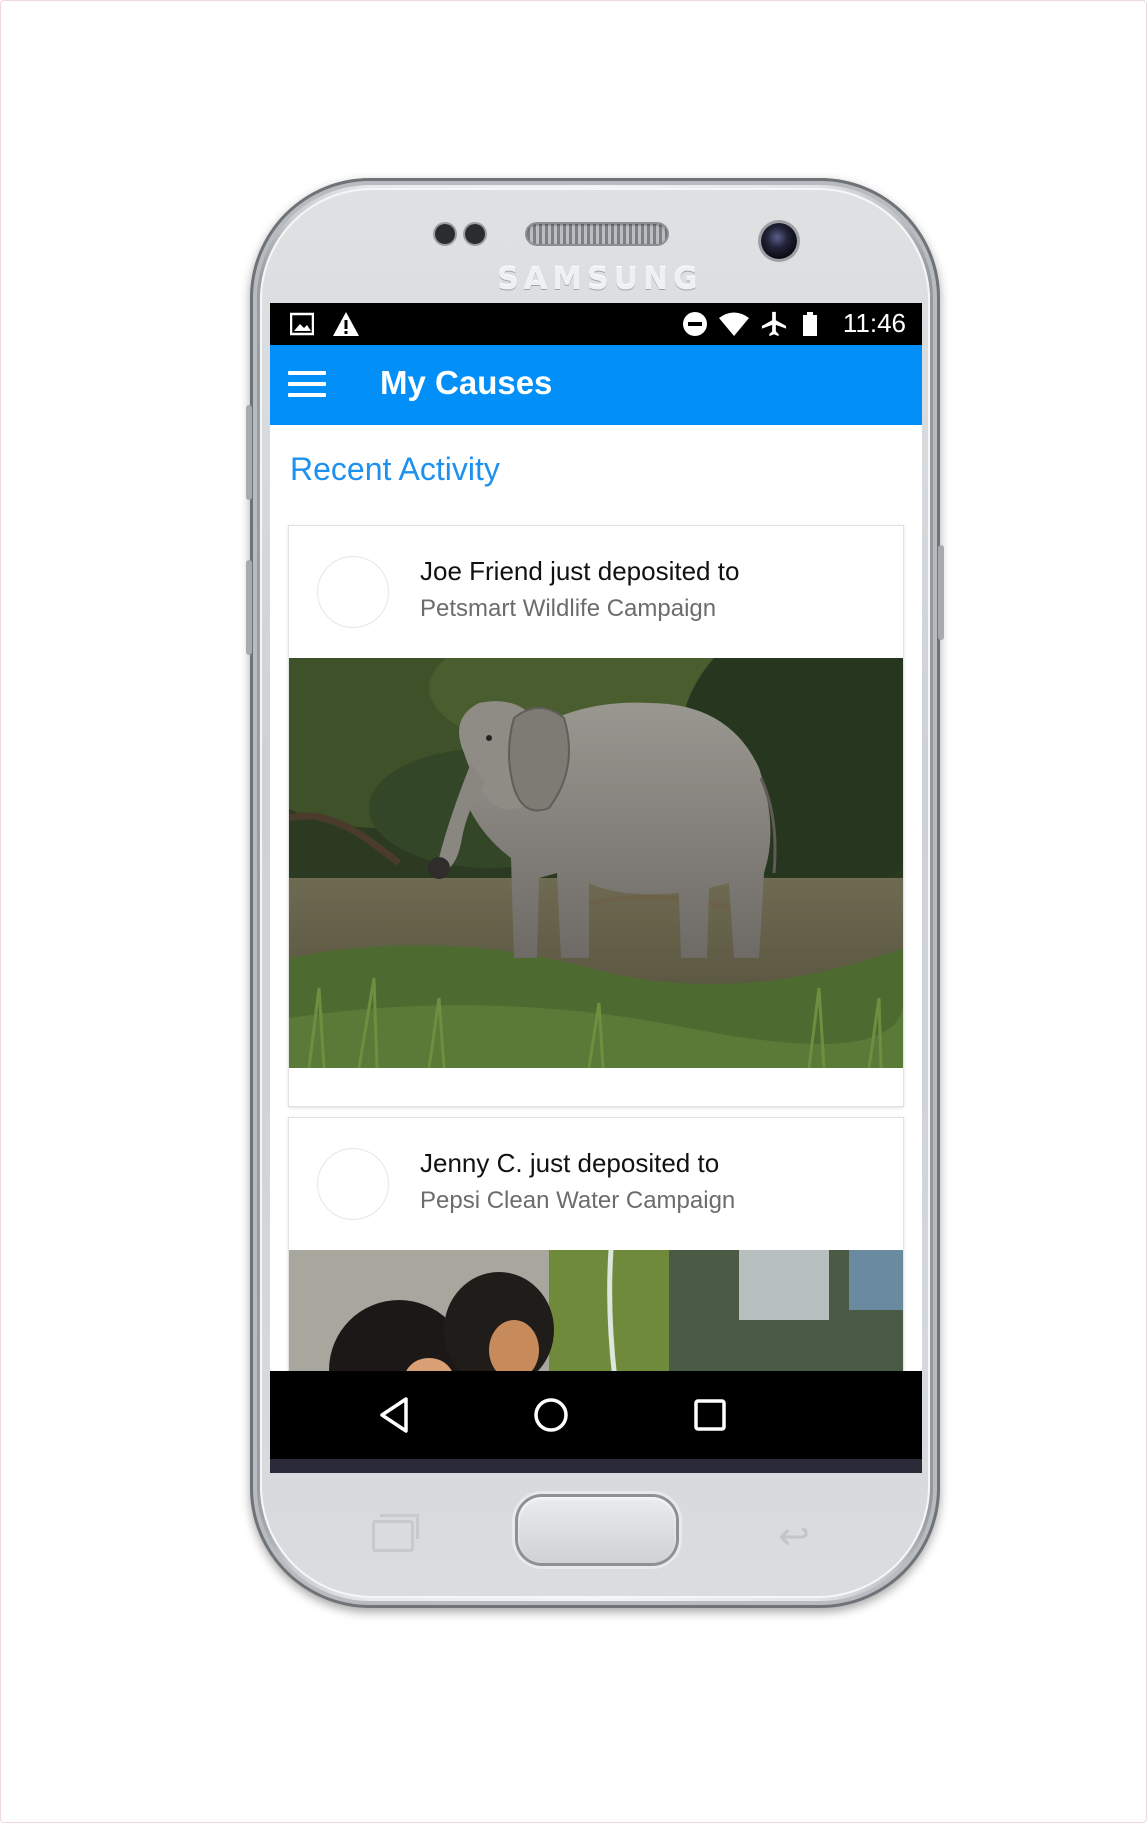  Describe the element at coordinates (551, 1415) in the screenshot. I see `home-icon` at that location.